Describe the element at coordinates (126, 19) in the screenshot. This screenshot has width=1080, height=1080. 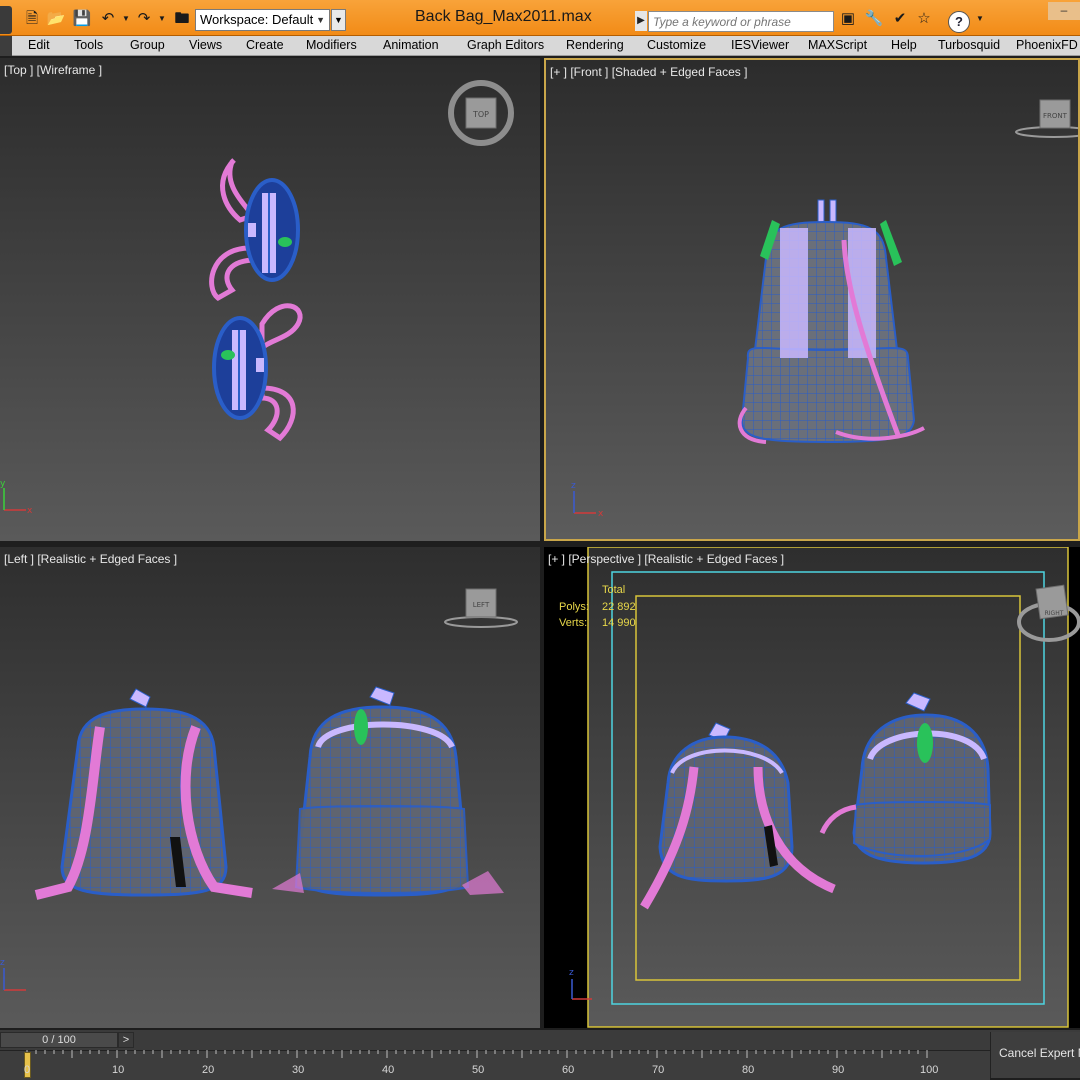
I see `undo-dropdown-icon: ▼` at that location.